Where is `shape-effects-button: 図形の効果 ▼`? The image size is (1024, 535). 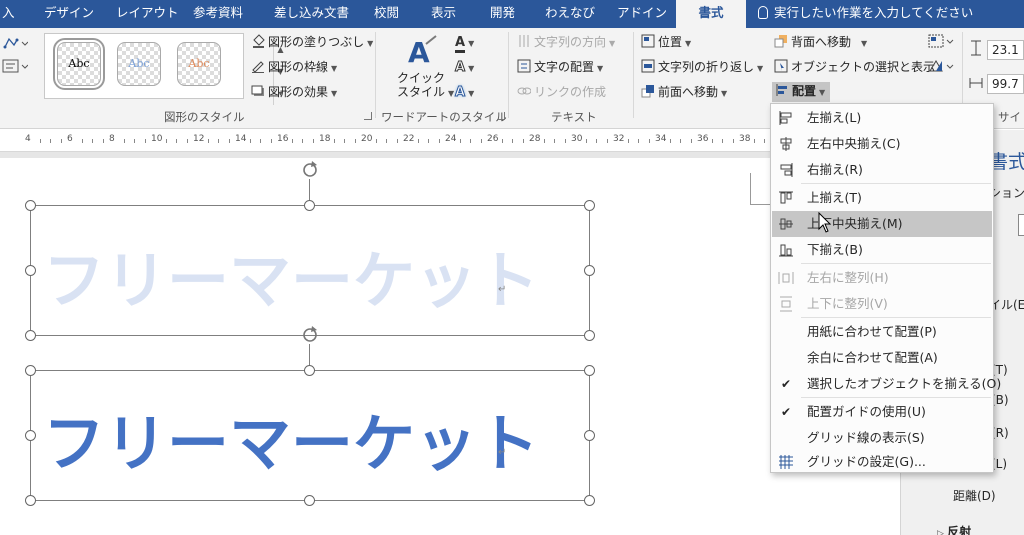 shape-effects-button: 図形の効果 ▼ is located at coordinates (294, 93).